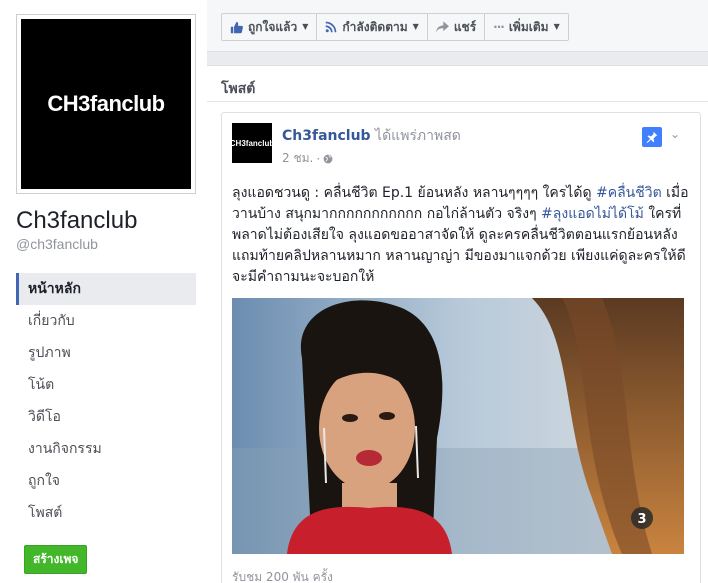 This screenshot has width=708, height=583. I want to click on page-handle: @ch3fanclub, so click(57, 244).